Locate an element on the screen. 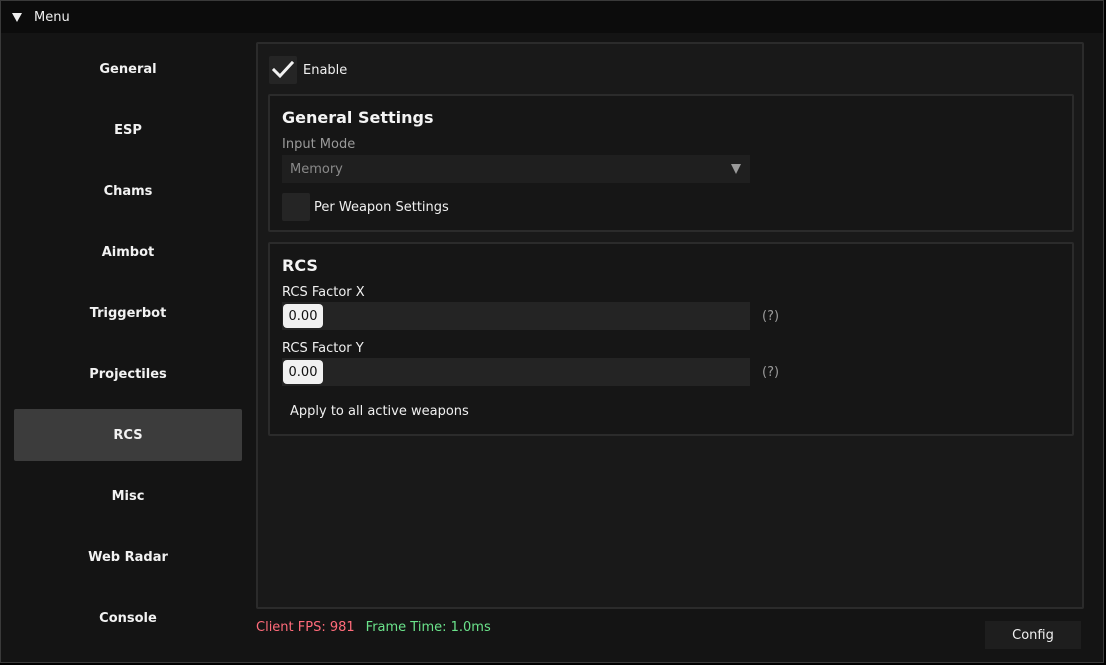  rcs-factor-y-slider: 0.00 is located at coordinates (516, 372).